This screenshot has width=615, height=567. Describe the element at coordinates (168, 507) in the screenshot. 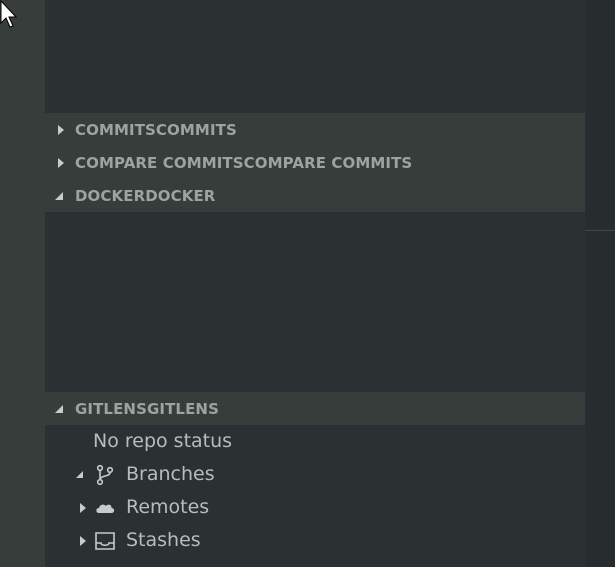

I see `tree-item-label: Remotes` at that location.